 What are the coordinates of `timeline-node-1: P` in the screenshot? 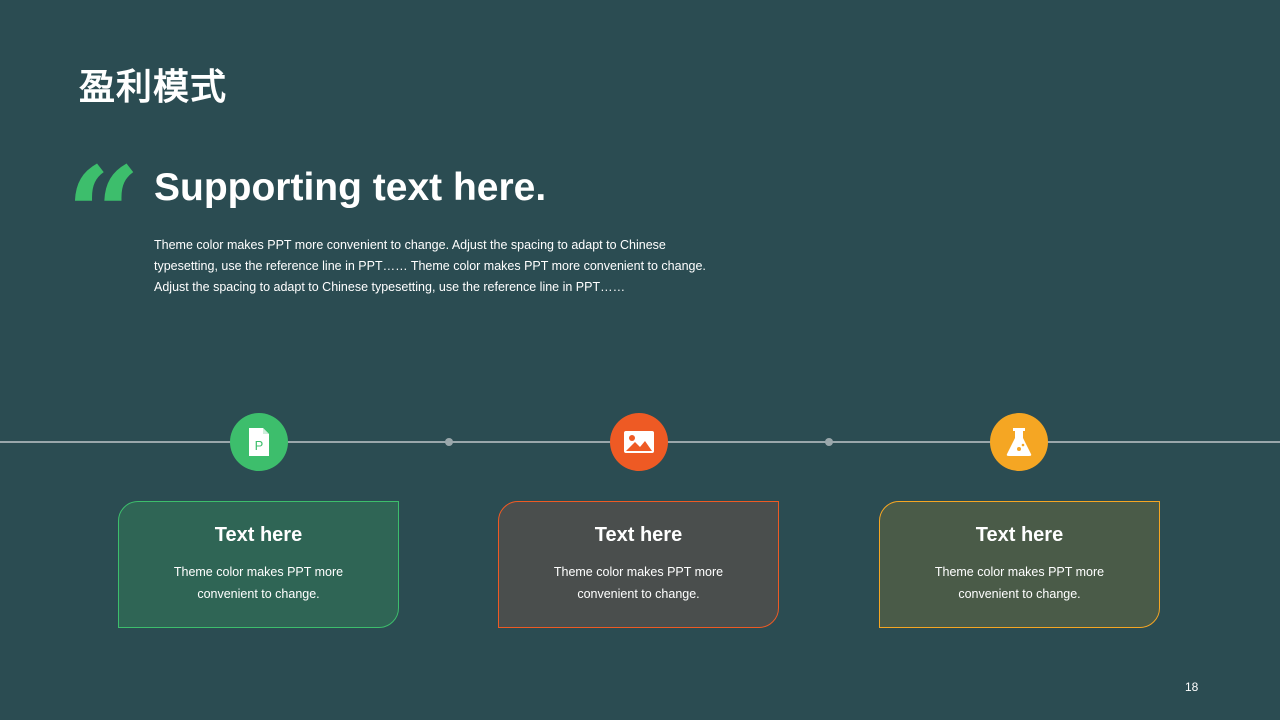 It's located at (259, 442).